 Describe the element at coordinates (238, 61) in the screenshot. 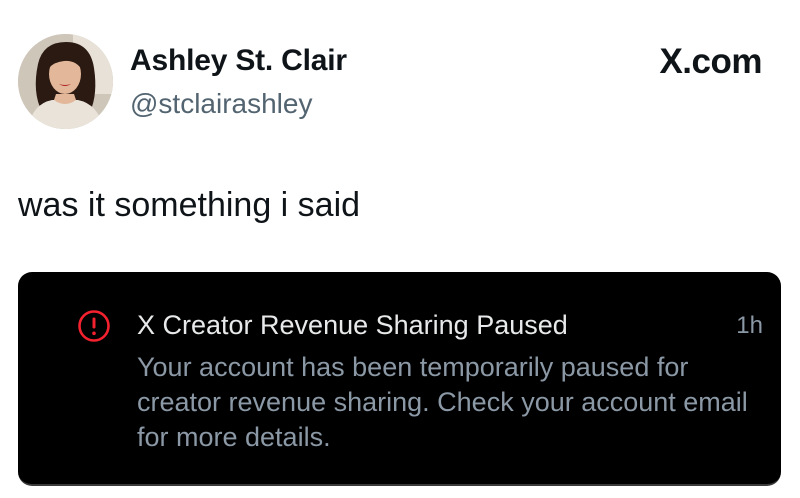

I see `author-display-name: Ashley St. Clair` at that location.